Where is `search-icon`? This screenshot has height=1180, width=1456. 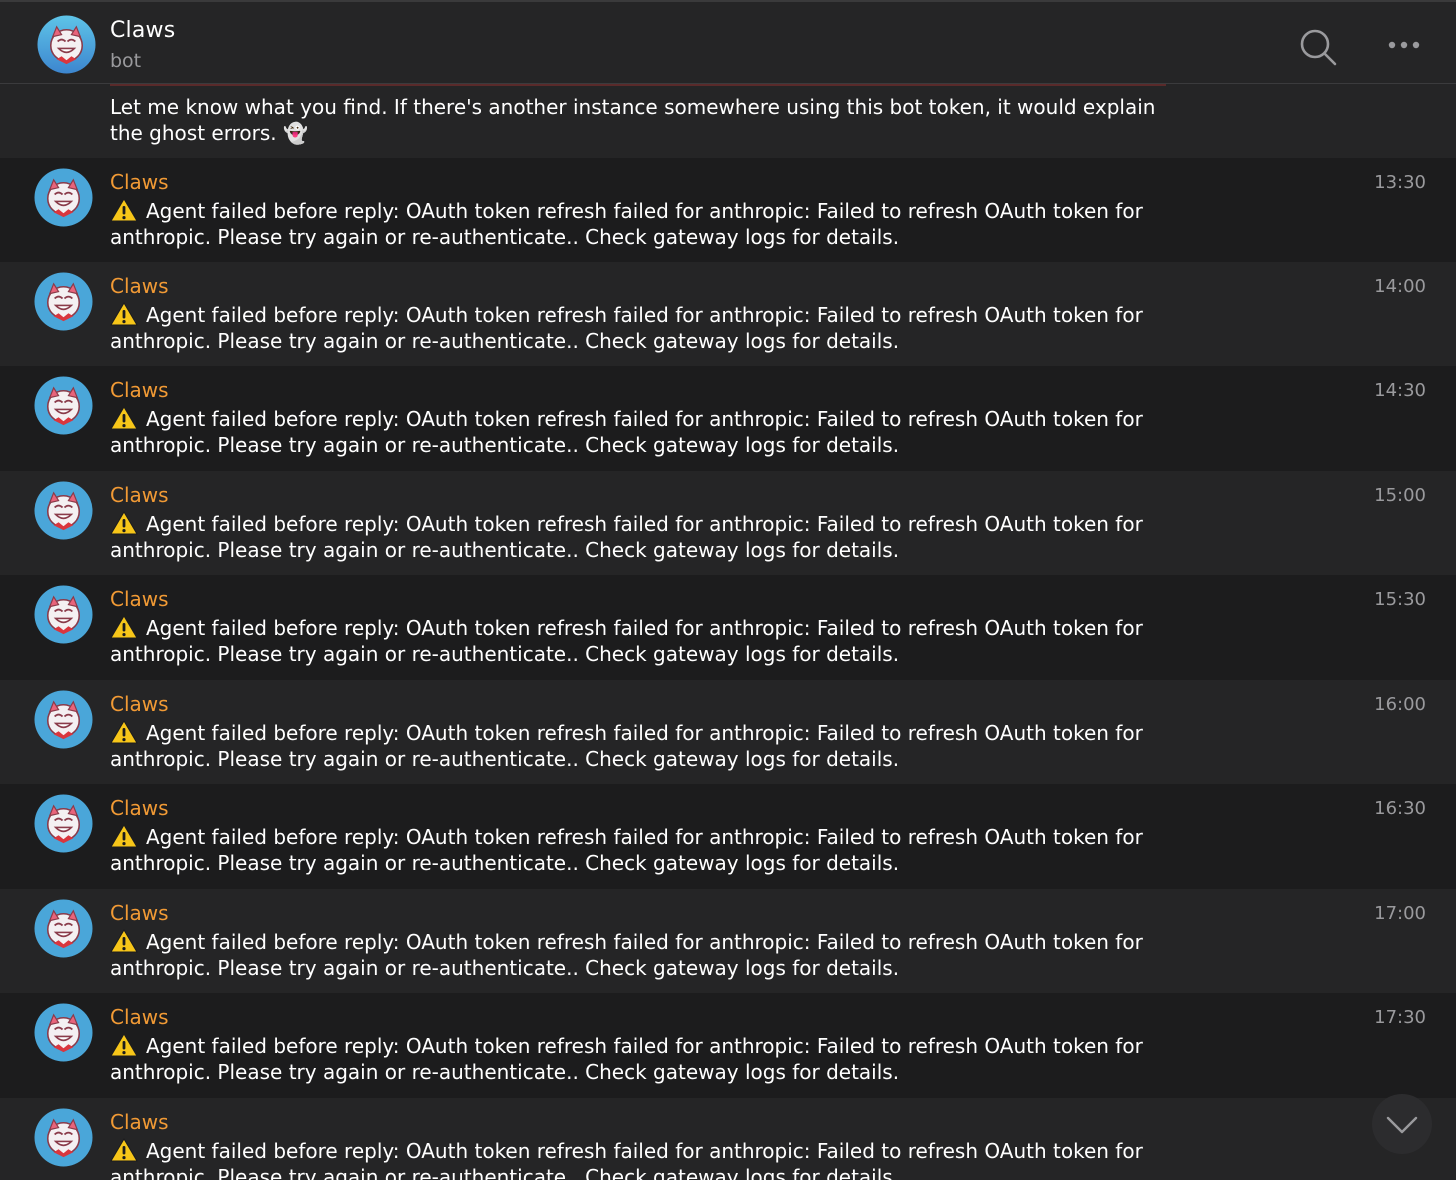
search-icon is located at coordinates (1318, 47).